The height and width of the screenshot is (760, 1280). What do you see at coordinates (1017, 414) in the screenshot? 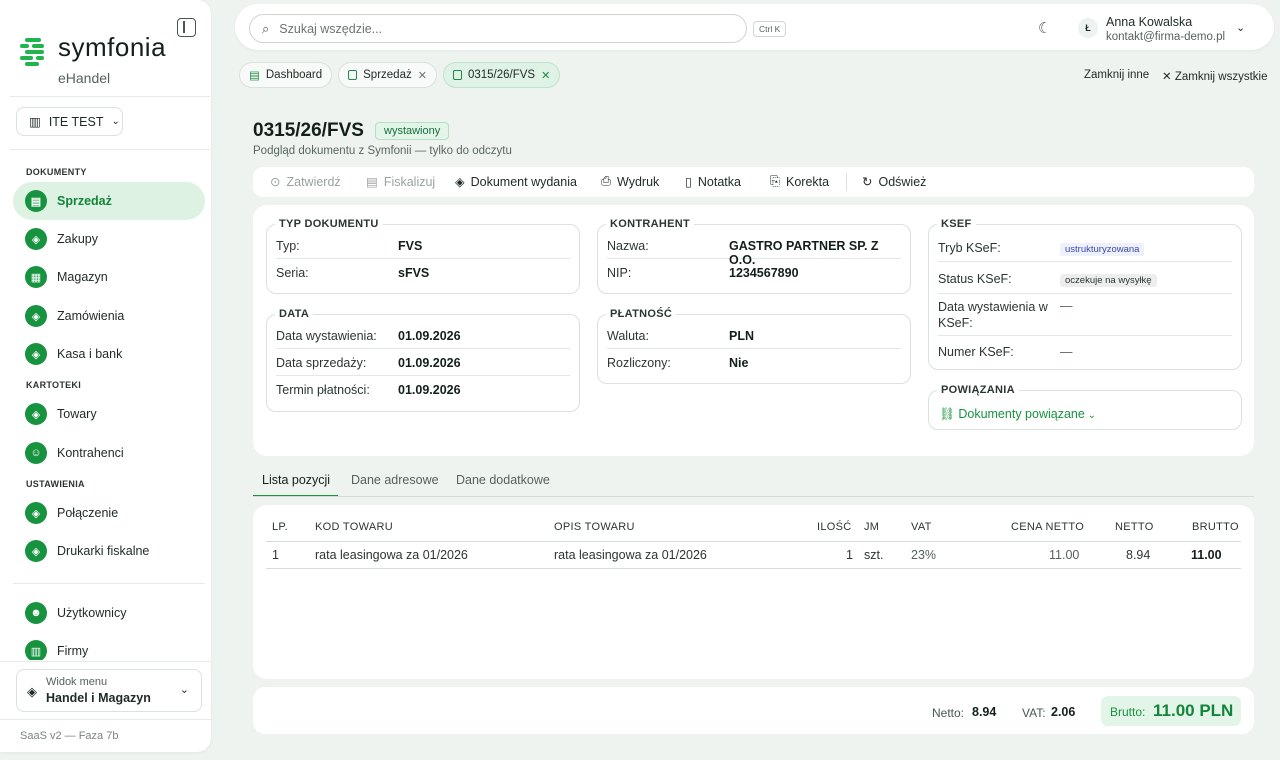
I see `related-documents-link: ⛓ Dokumenty powiązane ⌄` at bounding box center [1017, 414].